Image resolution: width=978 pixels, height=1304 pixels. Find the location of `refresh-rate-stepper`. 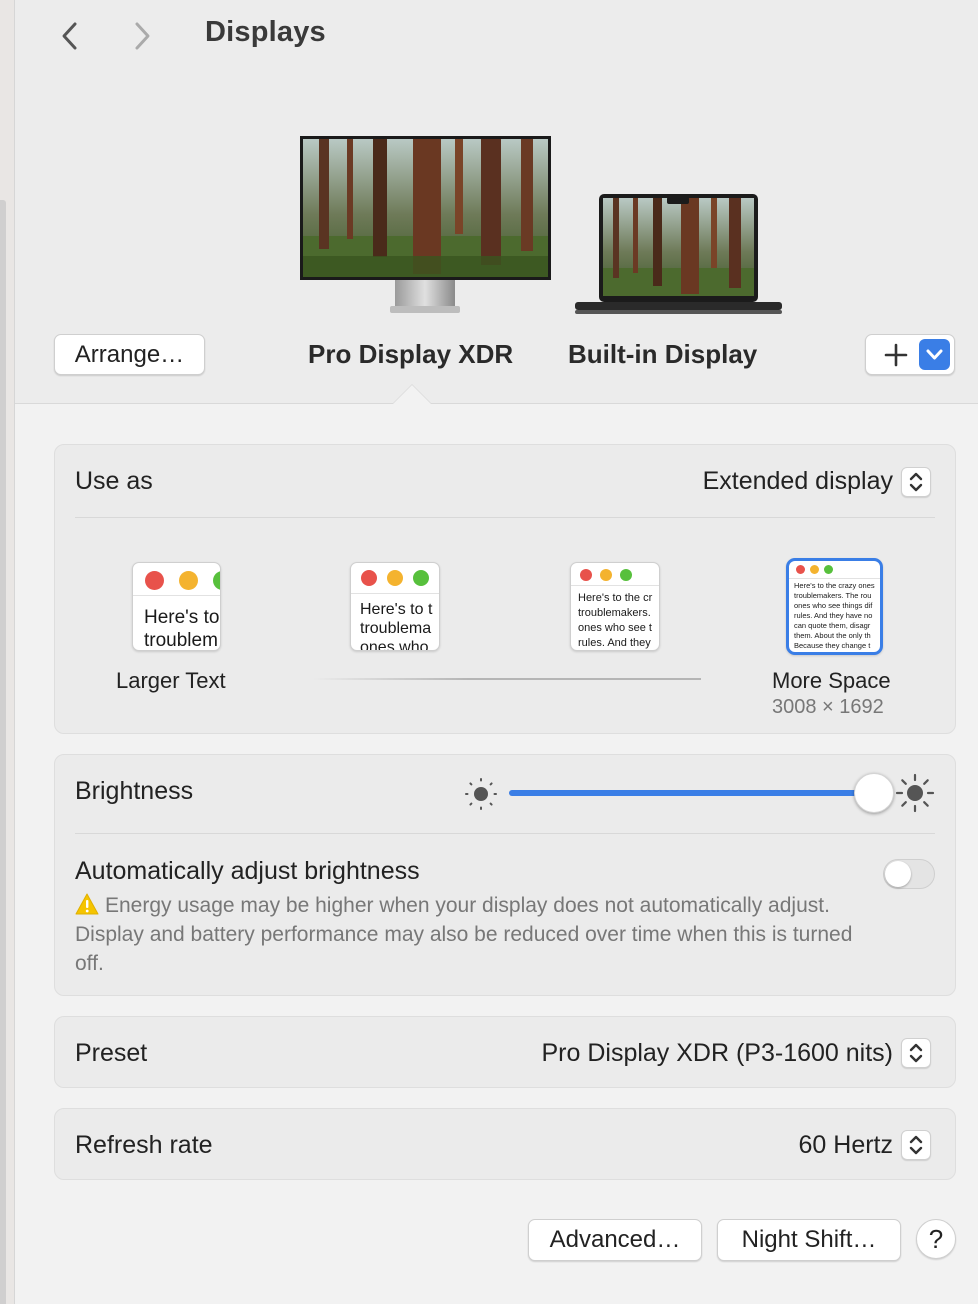

refresh-rate-stepper is located at coordinates (916, 1145).